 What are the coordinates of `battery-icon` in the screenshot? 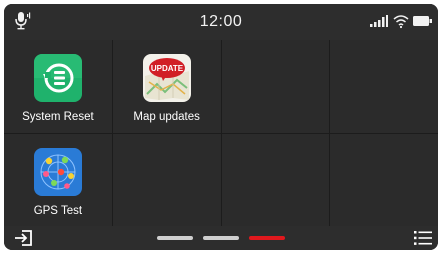 It's located at (422, 21).